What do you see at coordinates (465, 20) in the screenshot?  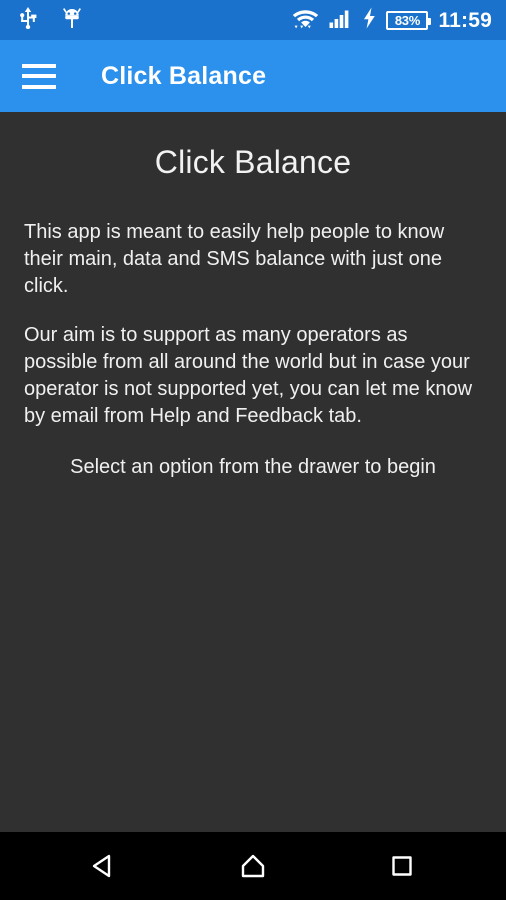 I see `status-bar-clock: 11:59` at bounding box center [465, 20].